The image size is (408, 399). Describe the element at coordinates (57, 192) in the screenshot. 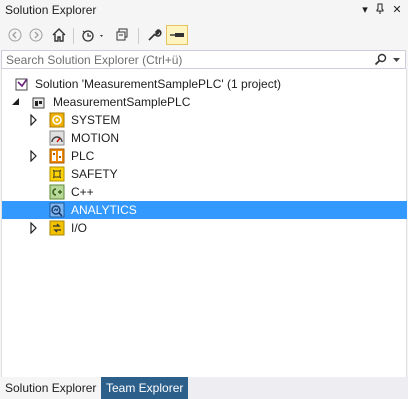

I see `cpp-icon` at that location.